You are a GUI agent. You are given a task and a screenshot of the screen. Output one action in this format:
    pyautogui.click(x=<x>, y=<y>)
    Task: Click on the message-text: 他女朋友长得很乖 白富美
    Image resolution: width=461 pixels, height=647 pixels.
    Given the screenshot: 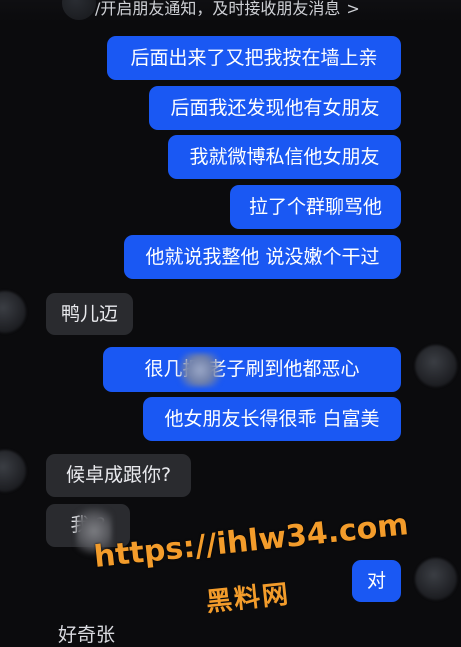 What is the action you would take?
    pyautogui.click(x=272, y=418)
    